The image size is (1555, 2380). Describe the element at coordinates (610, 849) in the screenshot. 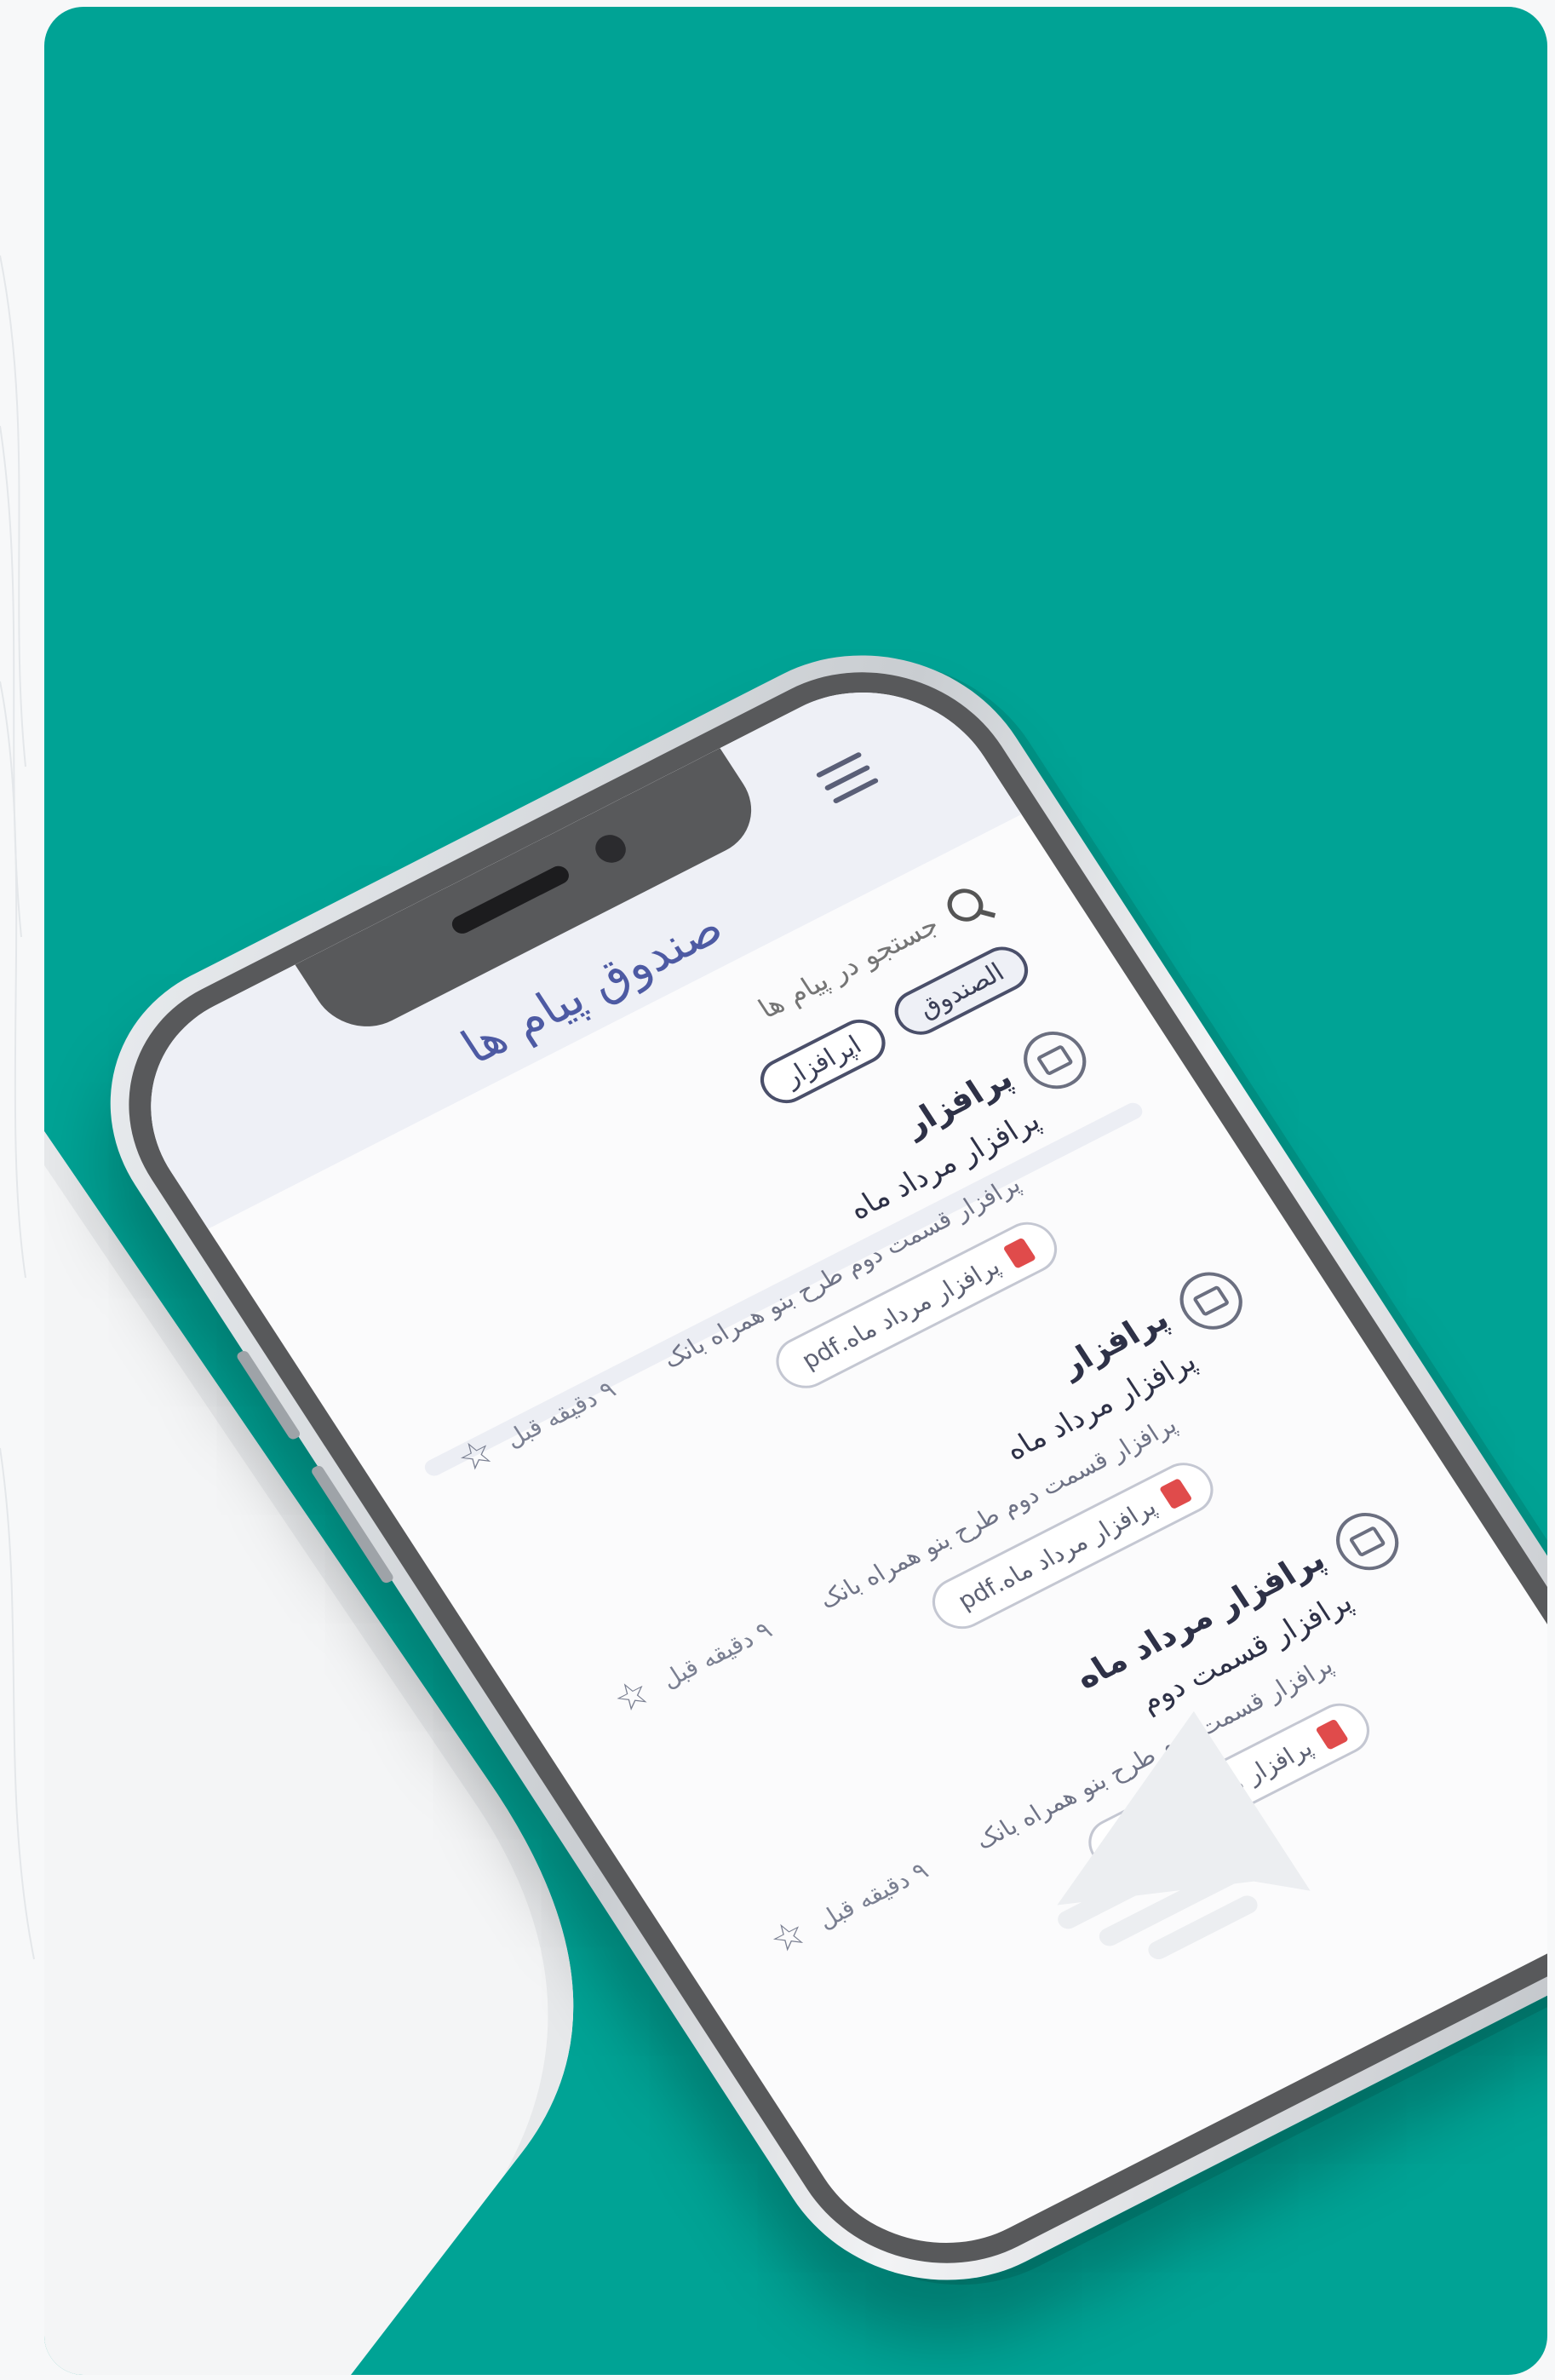

I see `front-camera` at that location.